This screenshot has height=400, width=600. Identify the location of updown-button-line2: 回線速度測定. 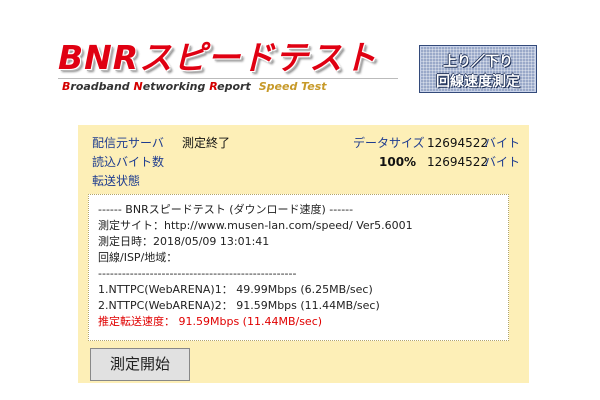
(478, 82).